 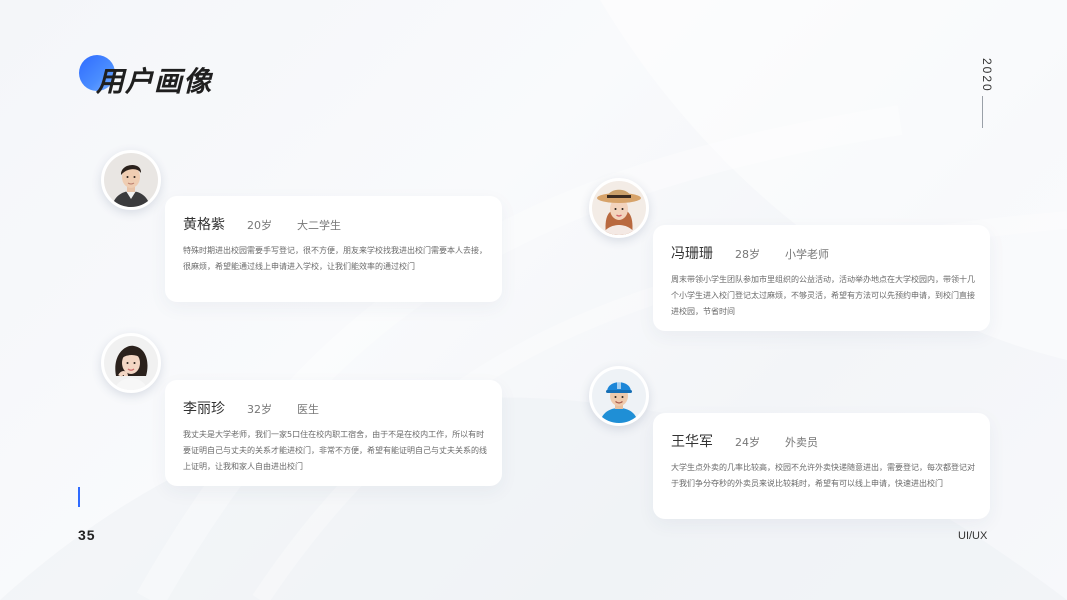 I want to click on page-number-accent, so click(x=79, y=497).